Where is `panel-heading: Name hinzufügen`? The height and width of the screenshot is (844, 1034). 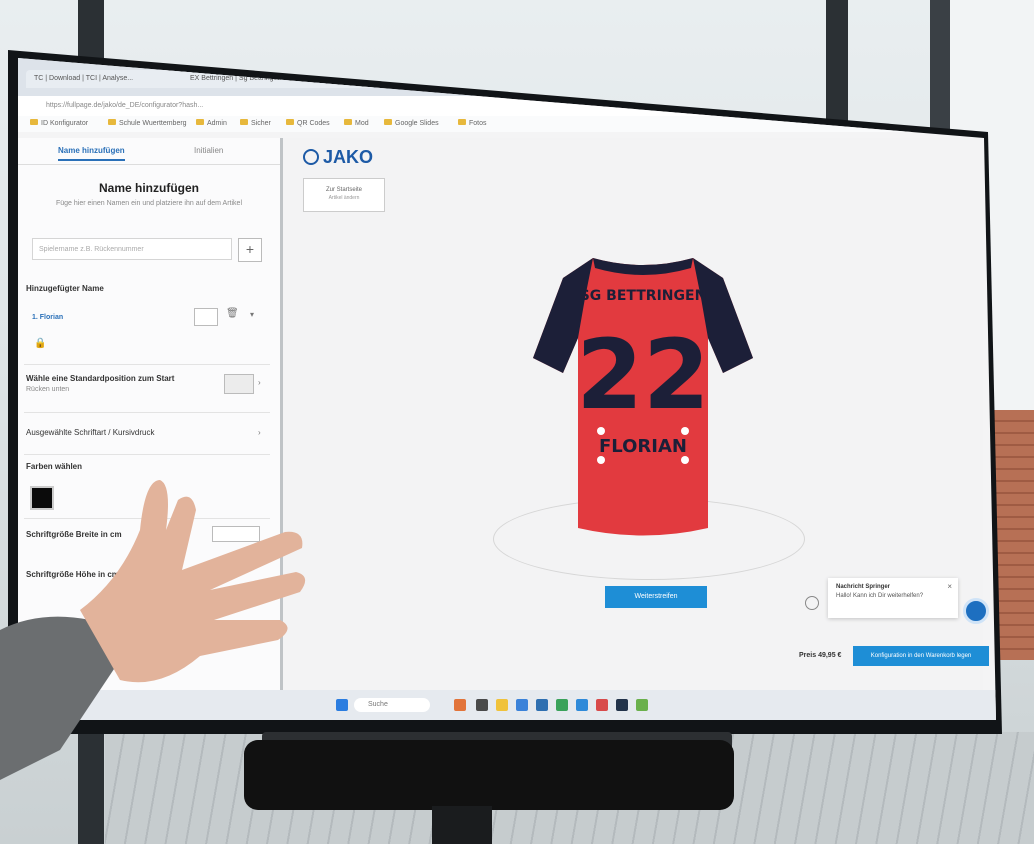 panel-heading: Name hinzufügen is located at coordinates (148, 188).